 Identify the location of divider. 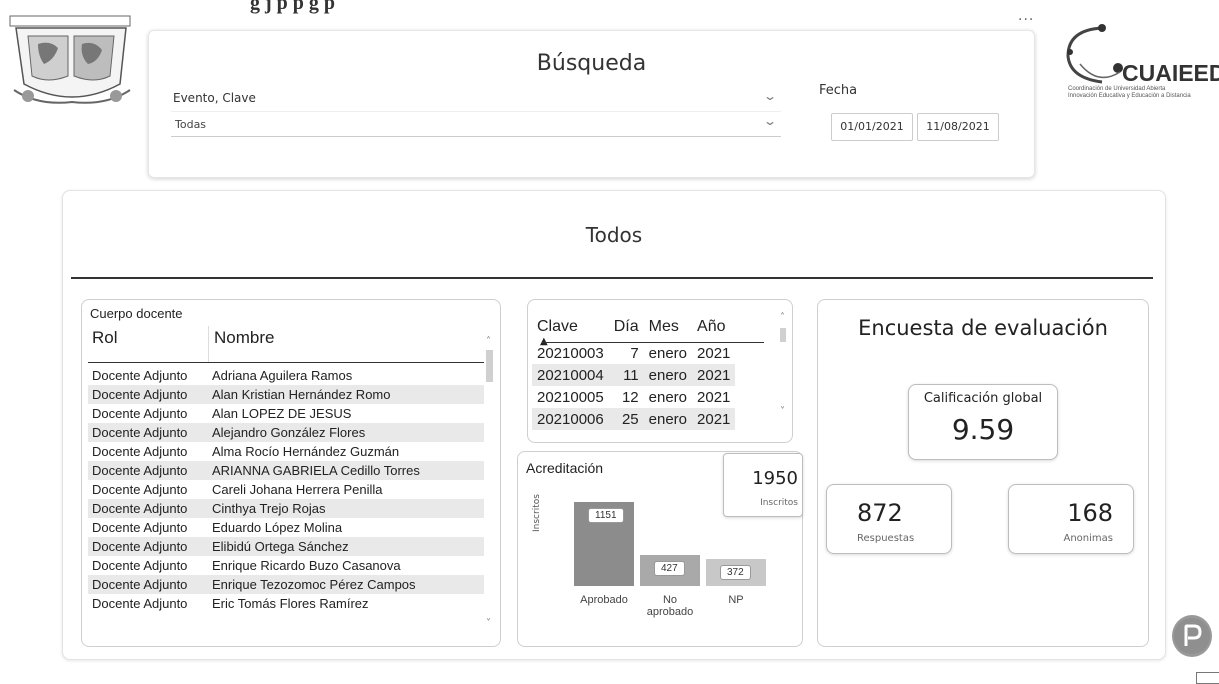
(612, 278).